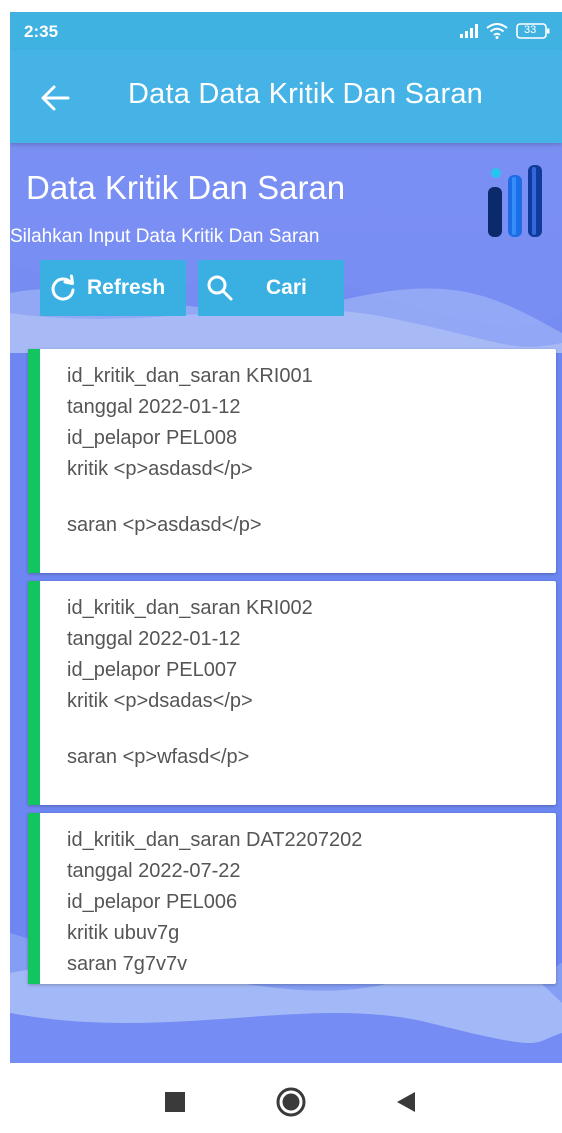  Describe the element at coordinates (158, 757) in the screenshot. I see `record-suggestion: saran <p>wfasd</p>` at that location.